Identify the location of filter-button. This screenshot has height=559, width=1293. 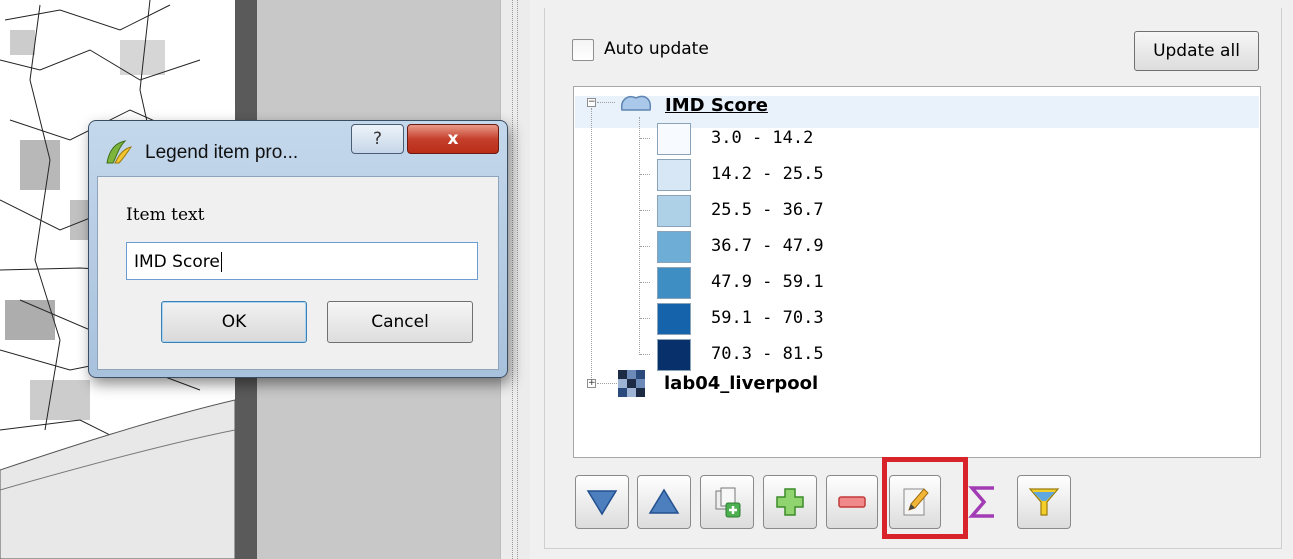
(1044, 502).